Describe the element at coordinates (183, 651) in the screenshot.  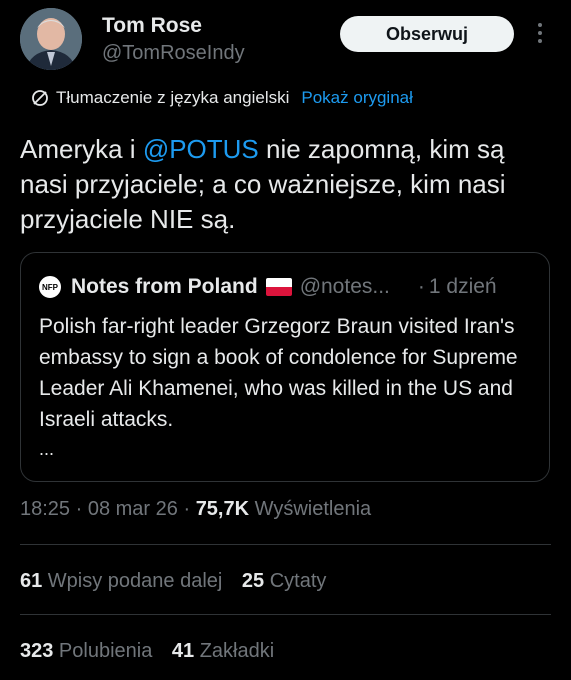
I see `bookmarks-count: 41` at that location.